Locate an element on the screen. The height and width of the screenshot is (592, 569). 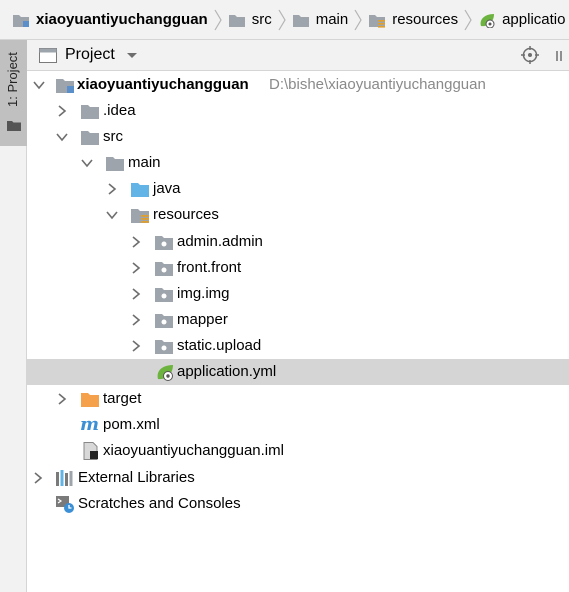
breadcrumb-item-src: src is located at coordinates (260, 19).